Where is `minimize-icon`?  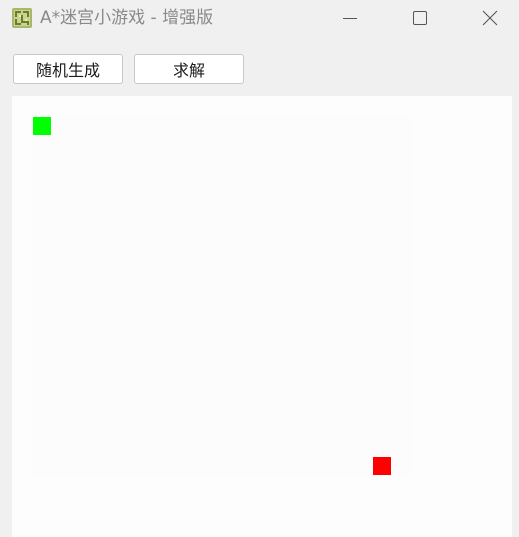
minimize-icon is located at coordinates (350, 18).